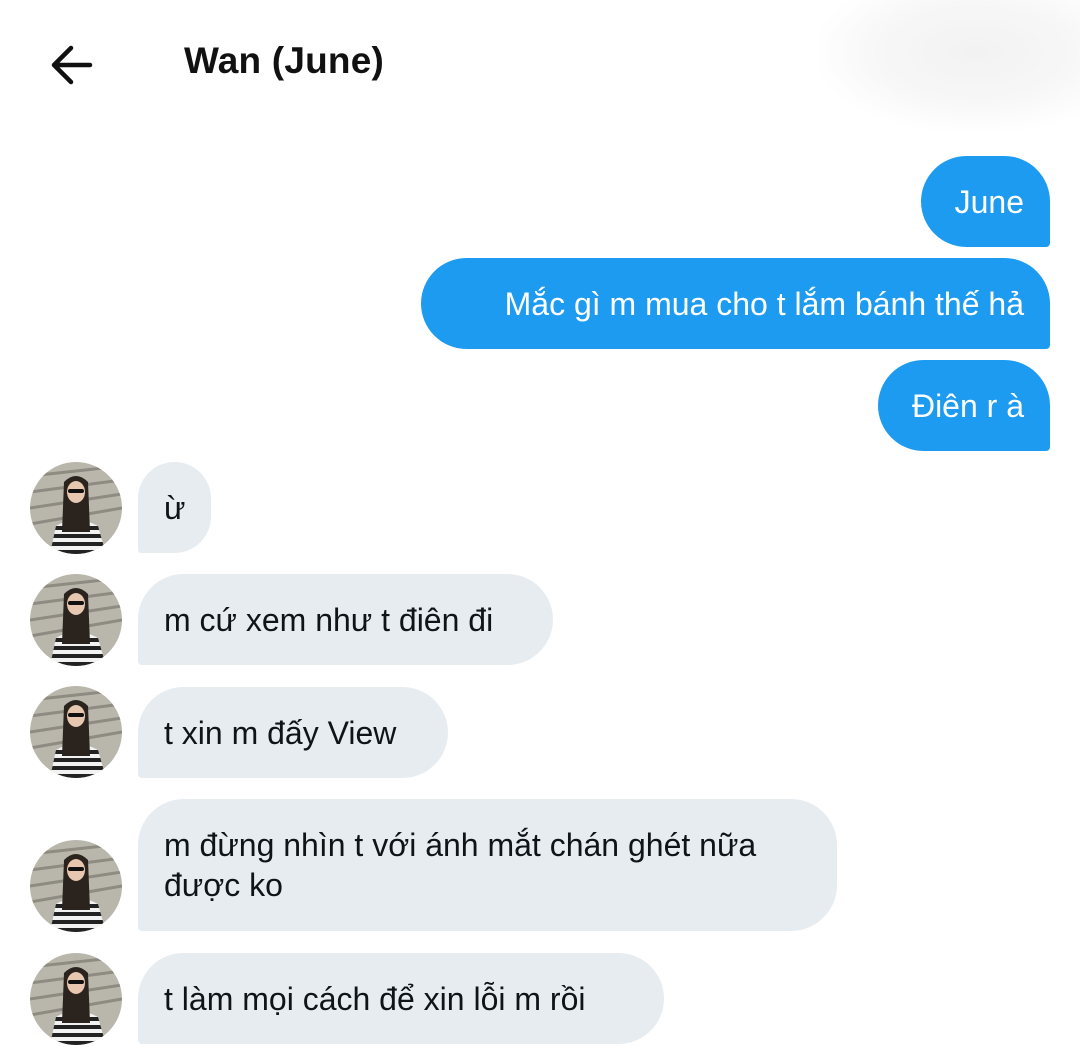 The image size is (1080, 1047). I want to click on conversation-title: Wan (June), so click(284, 60).